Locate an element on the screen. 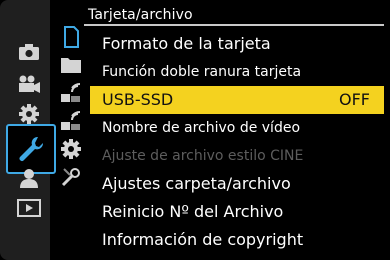 The height and width of the screenshot is (260, 390). page-title: Tarjeta/archivo is located at coordinates (140, 15).